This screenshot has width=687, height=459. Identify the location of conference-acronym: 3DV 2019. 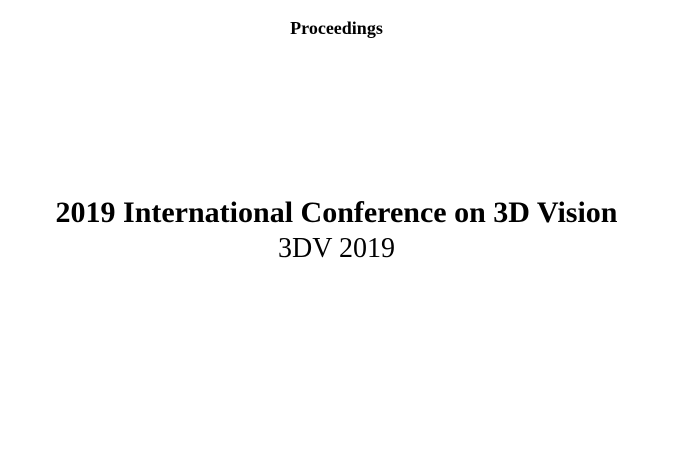
(336, 248).